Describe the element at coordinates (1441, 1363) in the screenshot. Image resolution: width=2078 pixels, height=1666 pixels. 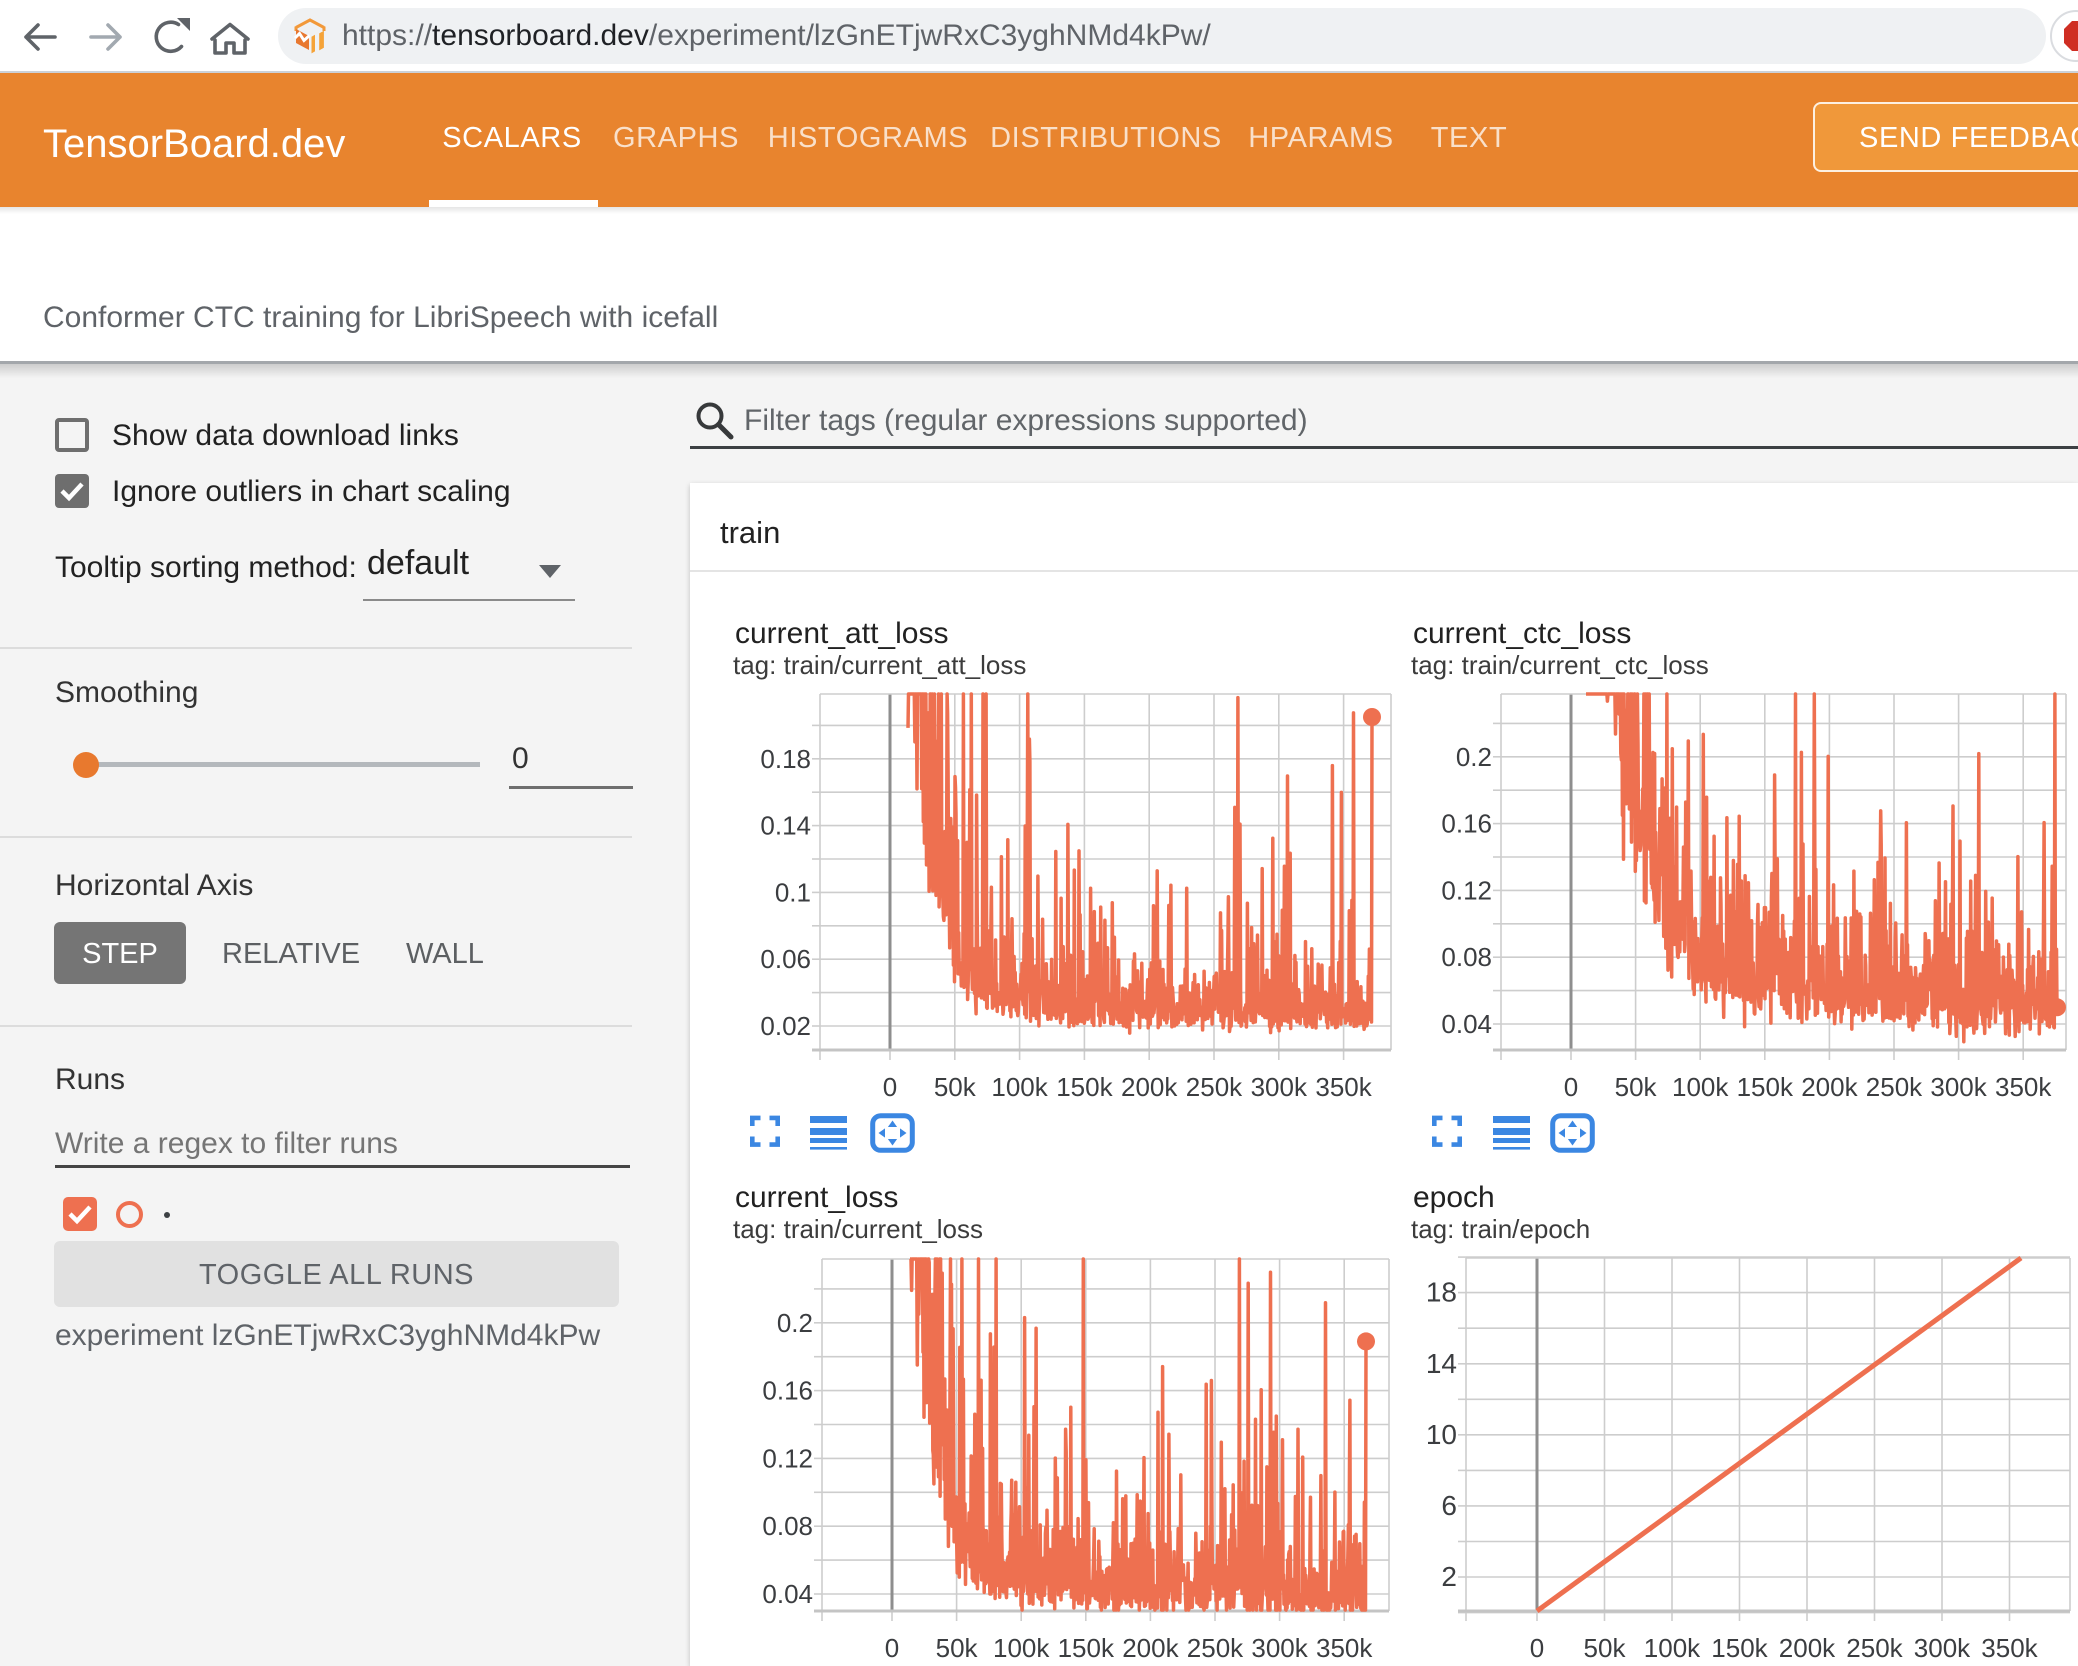
I see `svg-text: 14` at that location.